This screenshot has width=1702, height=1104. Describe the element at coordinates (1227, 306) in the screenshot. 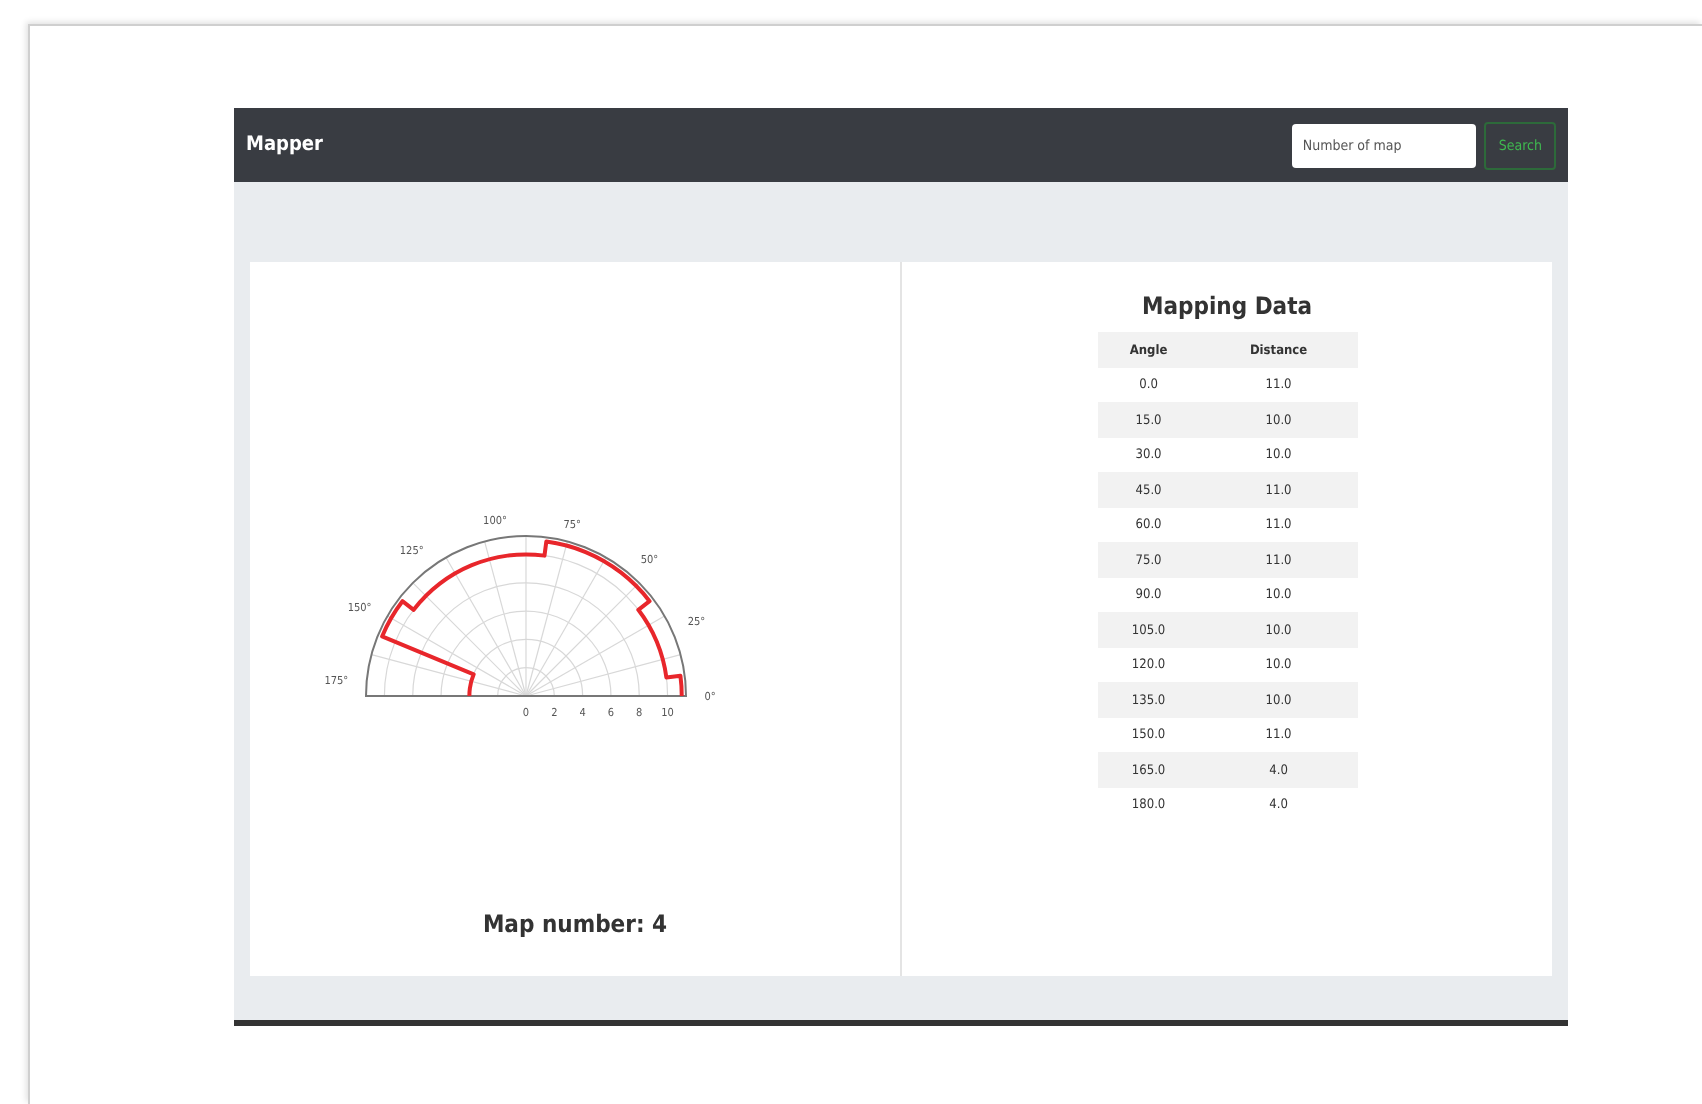

I see `table-title: Mapping Data` at that location.